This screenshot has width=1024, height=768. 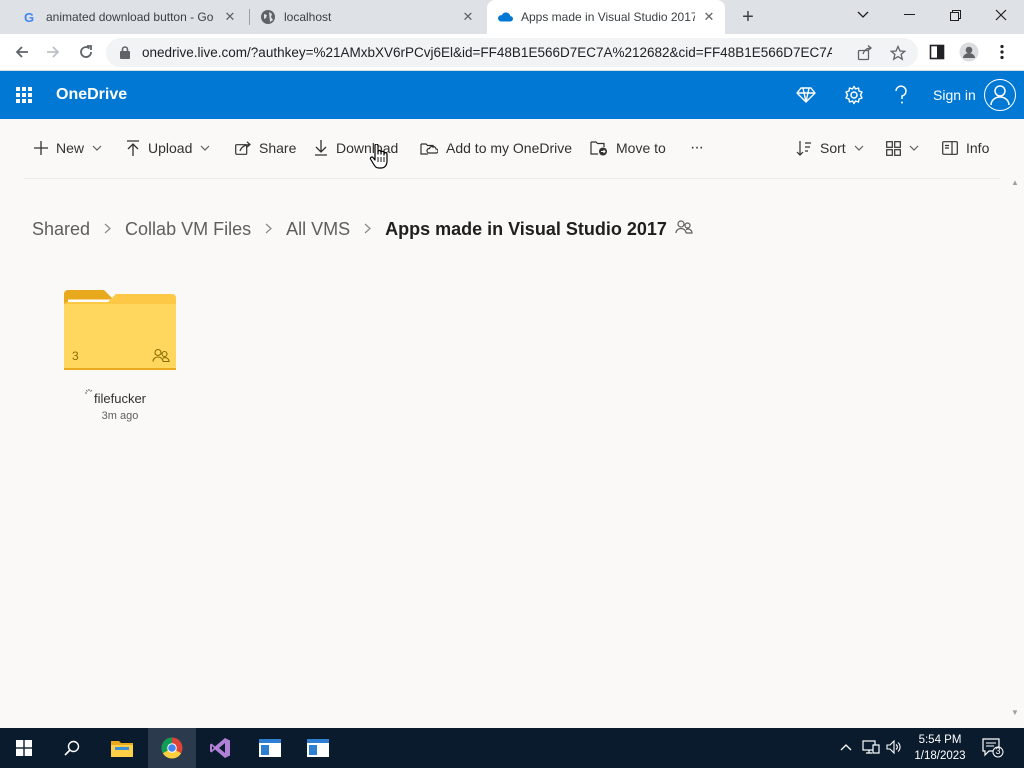 I want to click on visual-studio-icon, so click(x=220, y=748).